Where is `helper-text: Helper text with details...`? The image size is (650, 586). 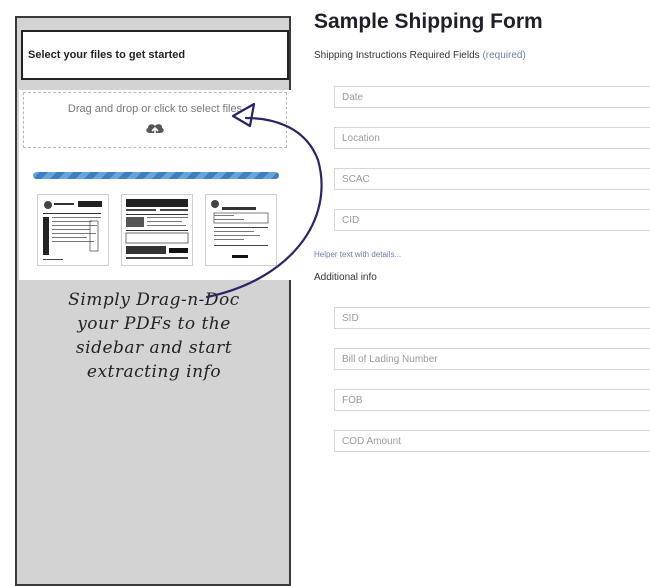
helper-text: Helper text with details... is located at coordinates (358, 254).